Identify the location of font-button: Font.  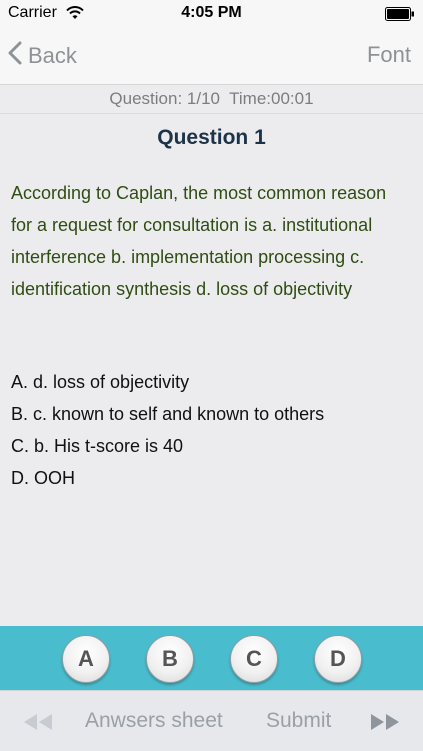
(389, 55).